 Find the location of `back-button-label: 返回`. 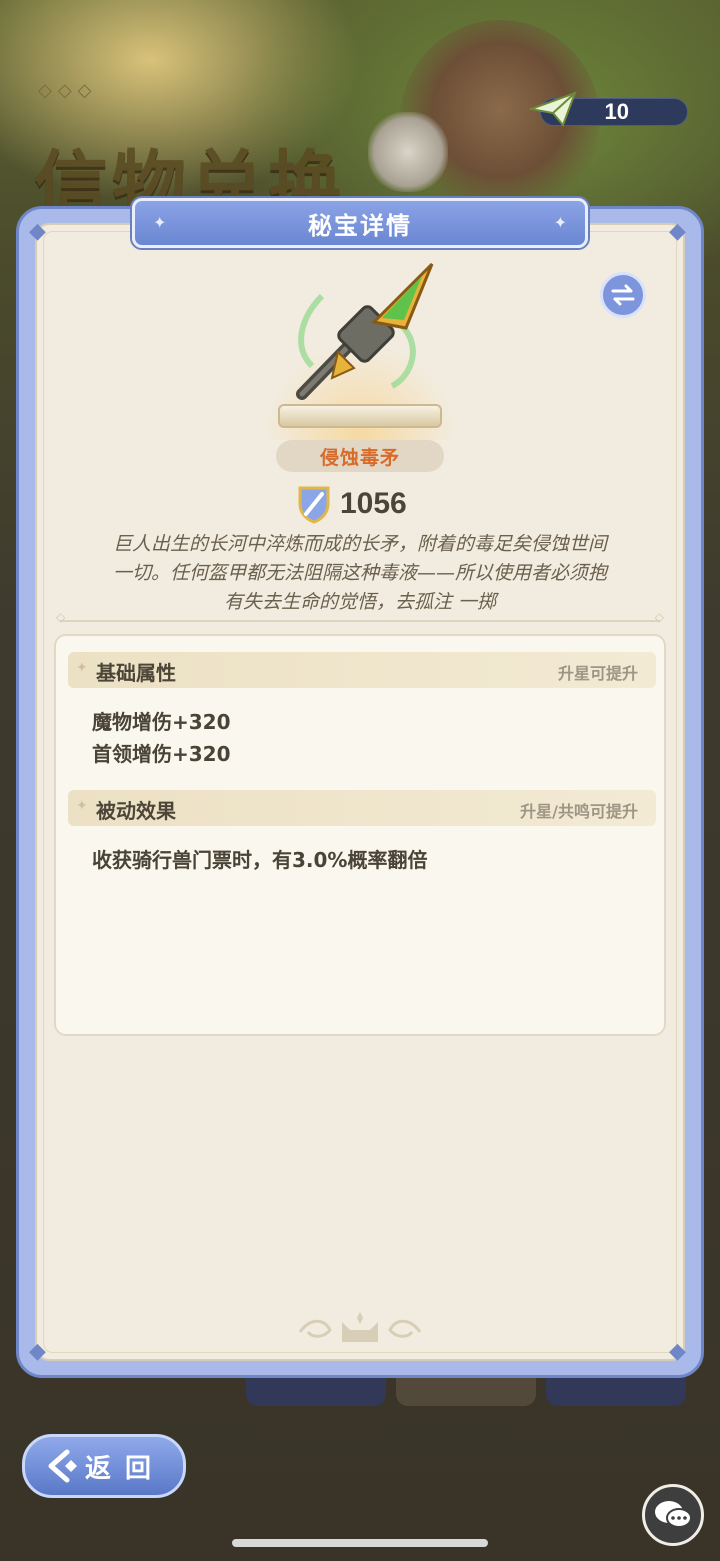

back-button-label: 返回 is located at coordinates (125, 1468).